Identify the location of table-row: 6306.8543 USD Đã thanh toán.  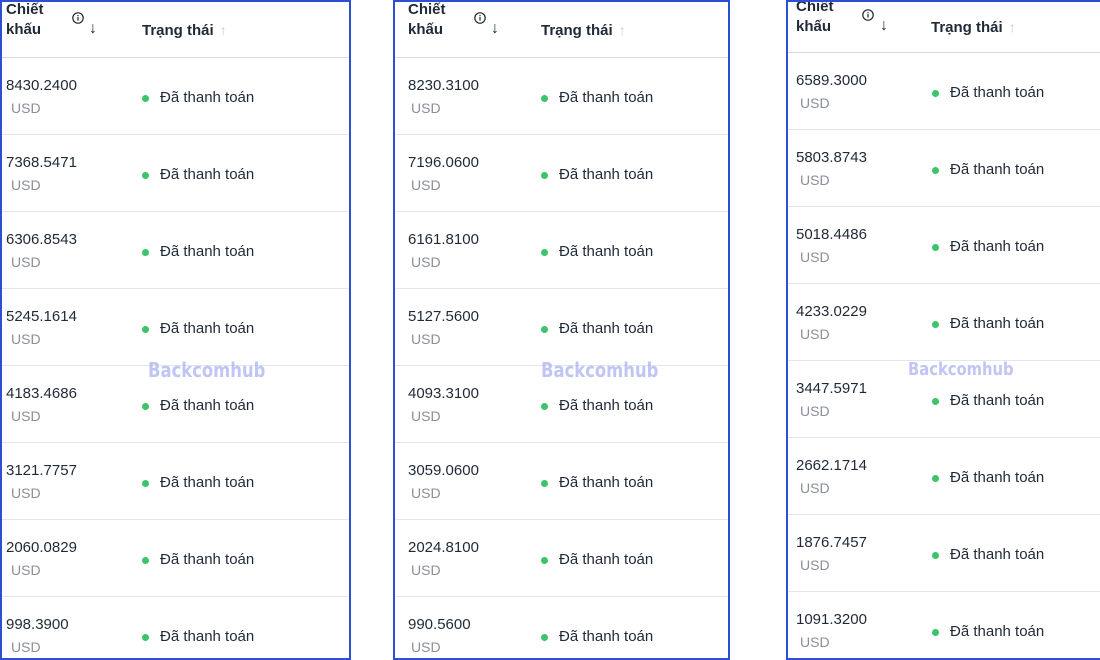
(175, 250).